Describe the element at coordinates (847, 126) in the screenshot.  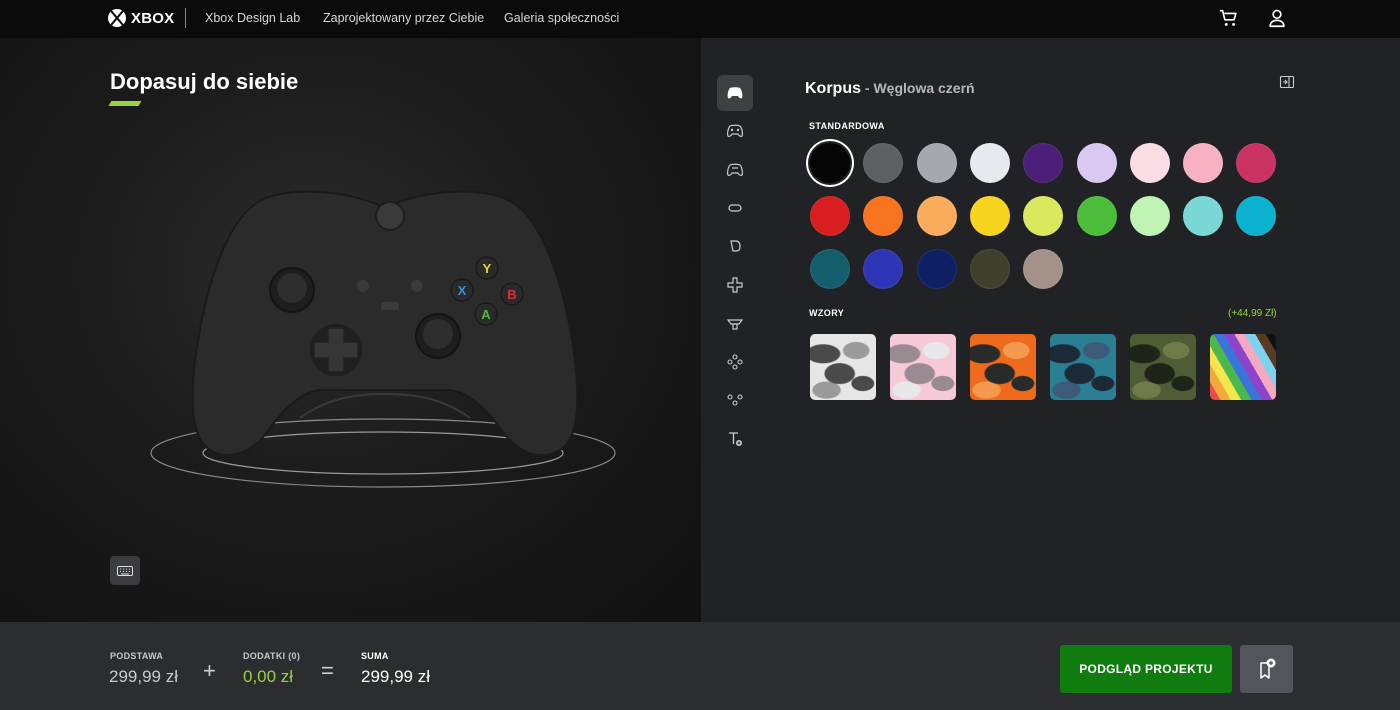
I see `standard-colors-label: STANDARDOWA` at that location.